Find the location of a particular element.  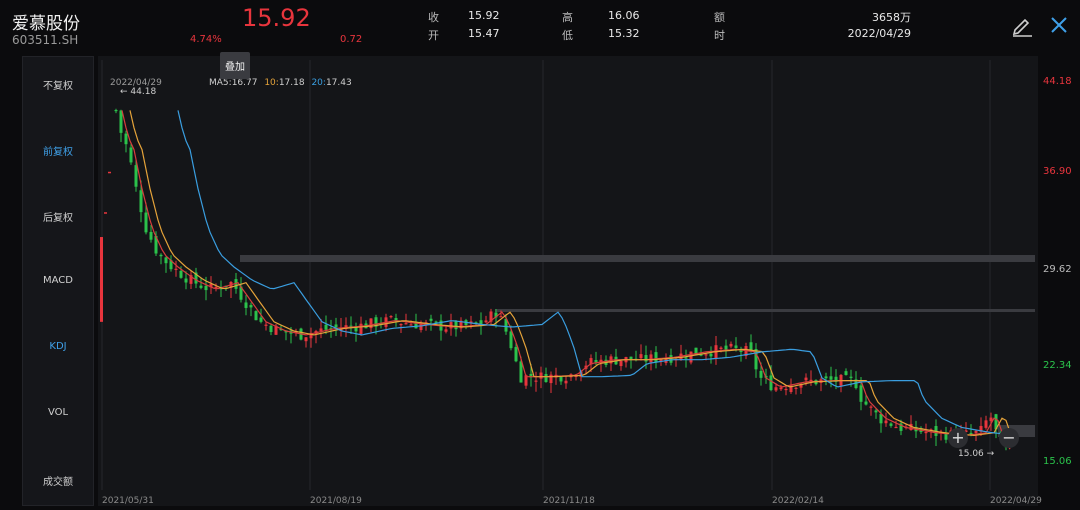

x-tick-label: 2022/04/29 is located at coordinates (1016, 501).